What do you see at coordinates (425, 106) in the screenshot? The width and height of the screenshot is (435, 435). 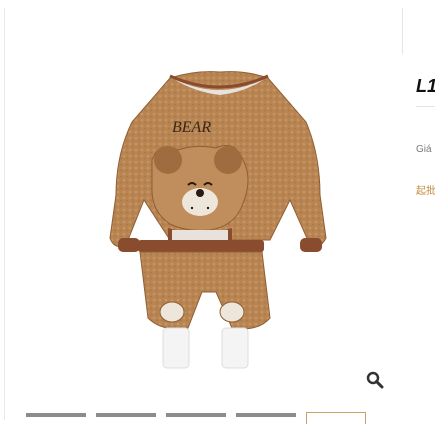 I see `title-underline` at bounding box center [425, 106].